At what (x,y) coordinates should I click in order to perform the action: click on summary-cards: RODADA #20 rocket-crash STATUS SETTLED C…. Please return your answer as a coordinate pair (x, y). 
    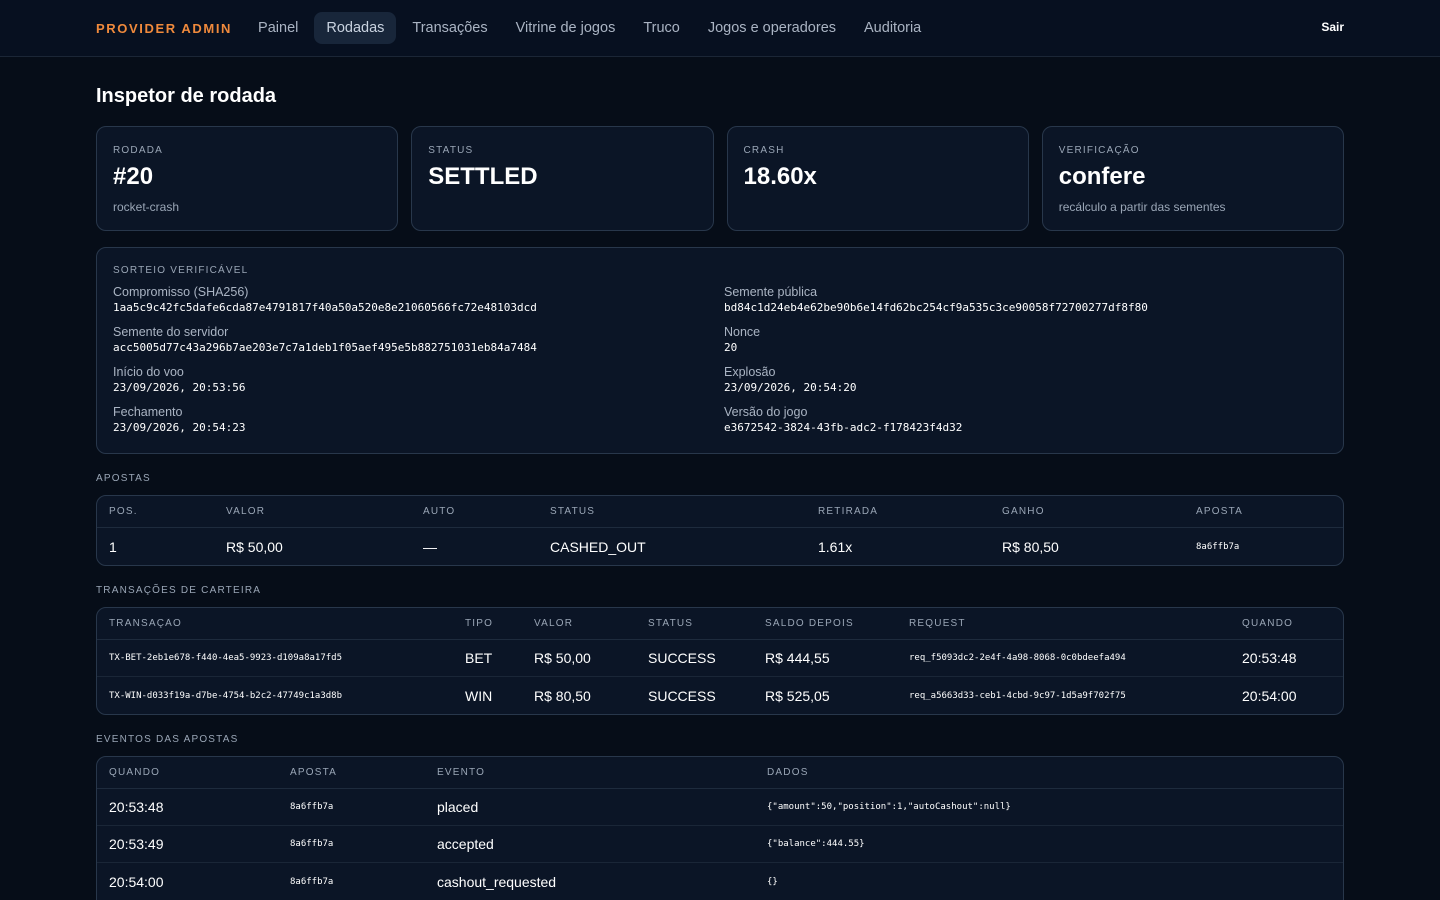
    Looking at the image, I should click on (720, 178).